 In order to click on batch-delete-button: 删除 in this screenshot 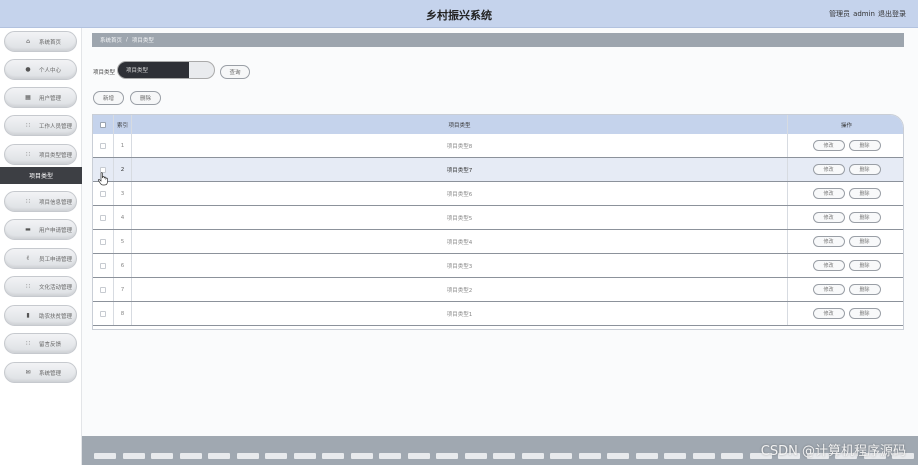, I will do `click(145, 98)`.